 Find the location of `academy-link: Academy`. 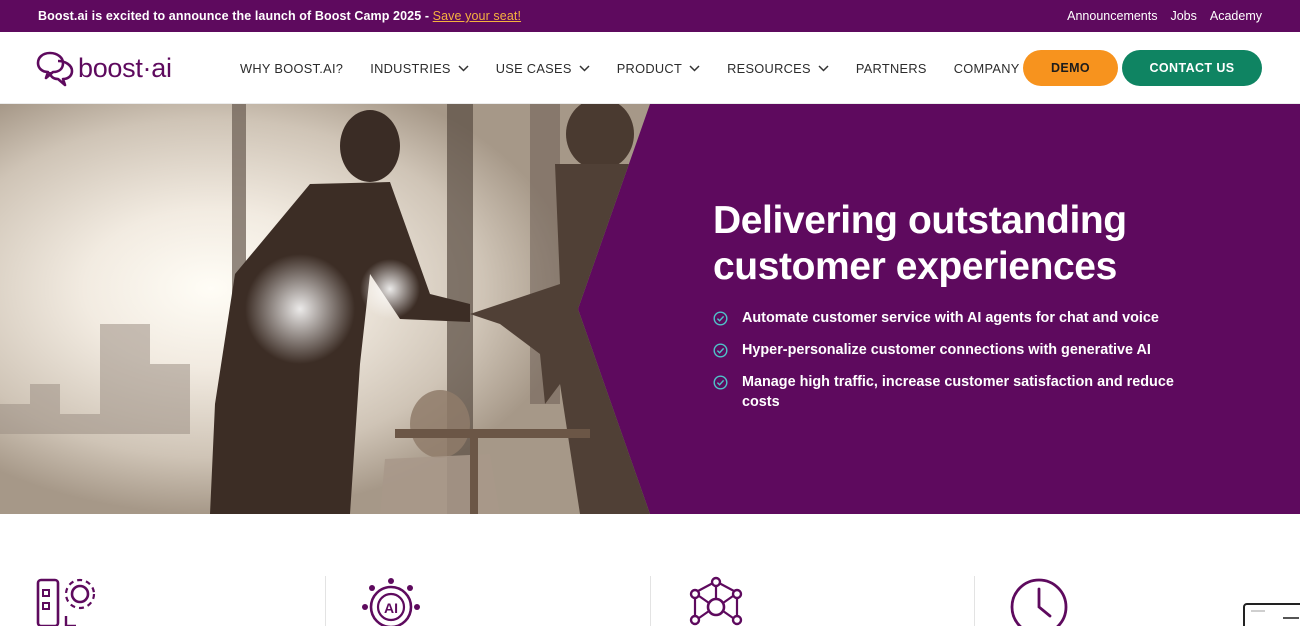

academy-link: Academy is located at coordinates (1236, 16).